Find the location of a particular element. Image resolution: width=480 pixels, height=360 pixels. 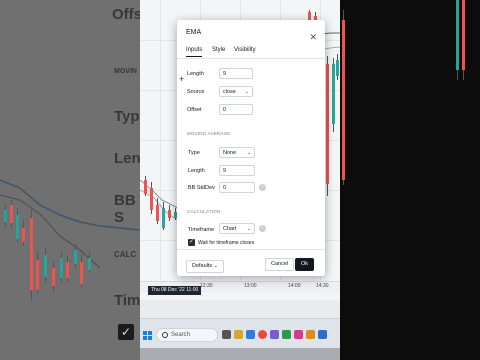

section-moving-average: MOVING AVERAGE is located at coordinates (209, 133).